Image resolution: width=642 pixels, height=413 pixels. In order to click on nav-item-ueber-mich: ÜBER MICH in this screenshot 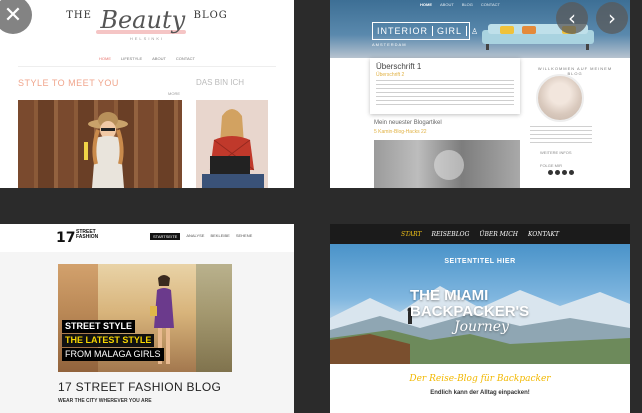, I will do `click(499, 234)`.